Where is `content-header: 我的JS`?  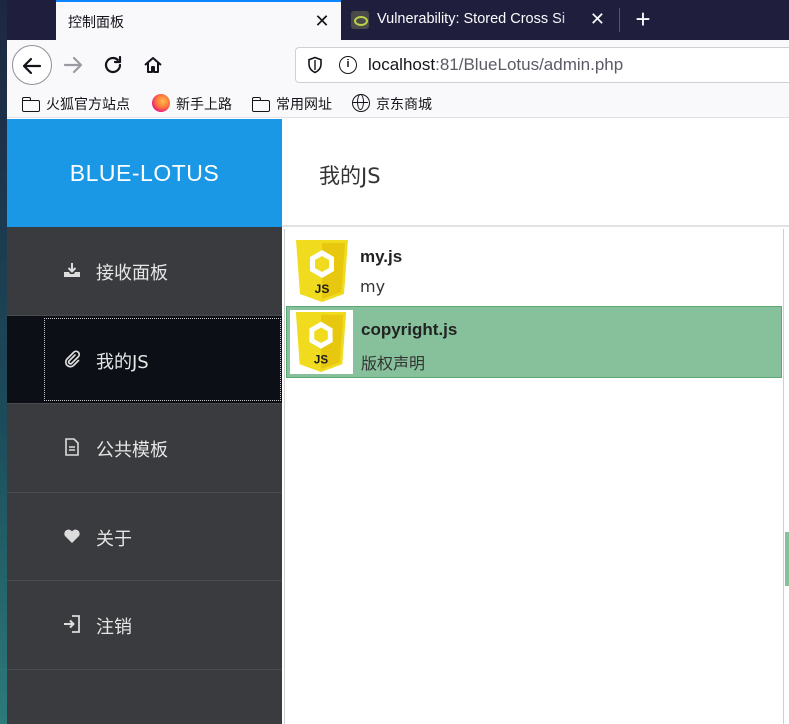 content-header: 我的JS is located at coordinates (535, 173).